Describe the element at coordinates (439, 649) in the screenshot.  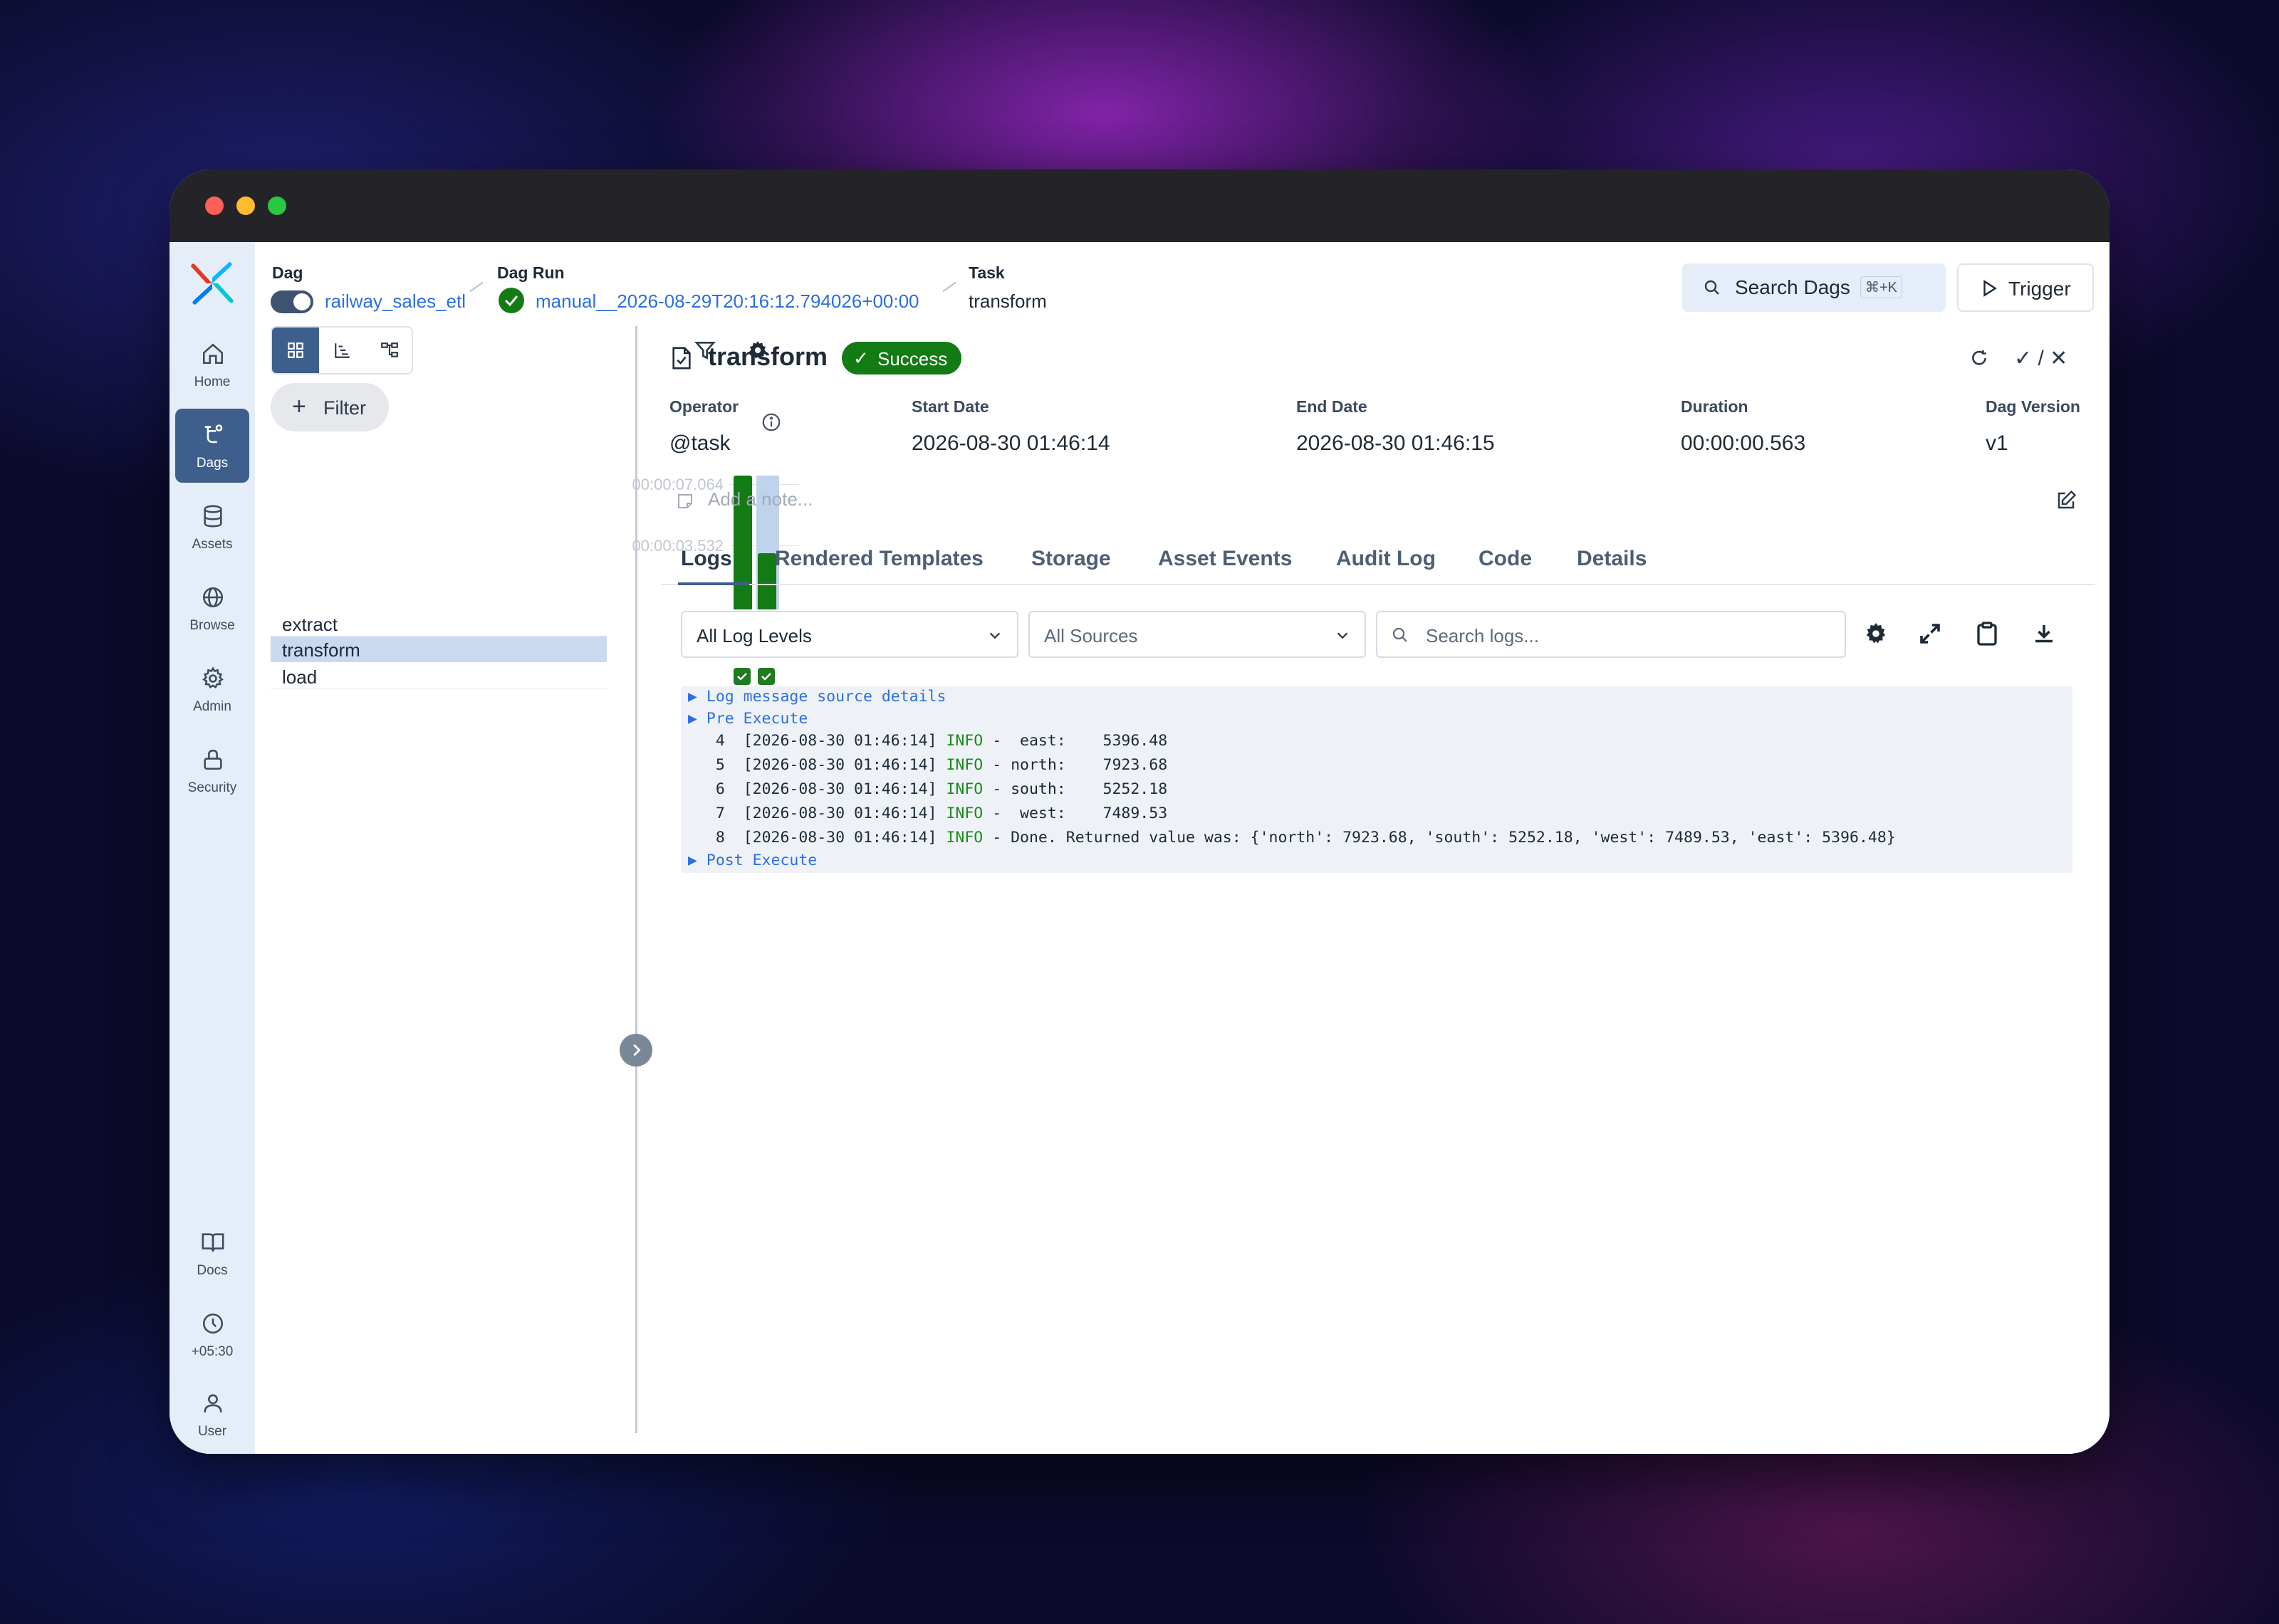
I see `task-row-transform: transform` at that location.